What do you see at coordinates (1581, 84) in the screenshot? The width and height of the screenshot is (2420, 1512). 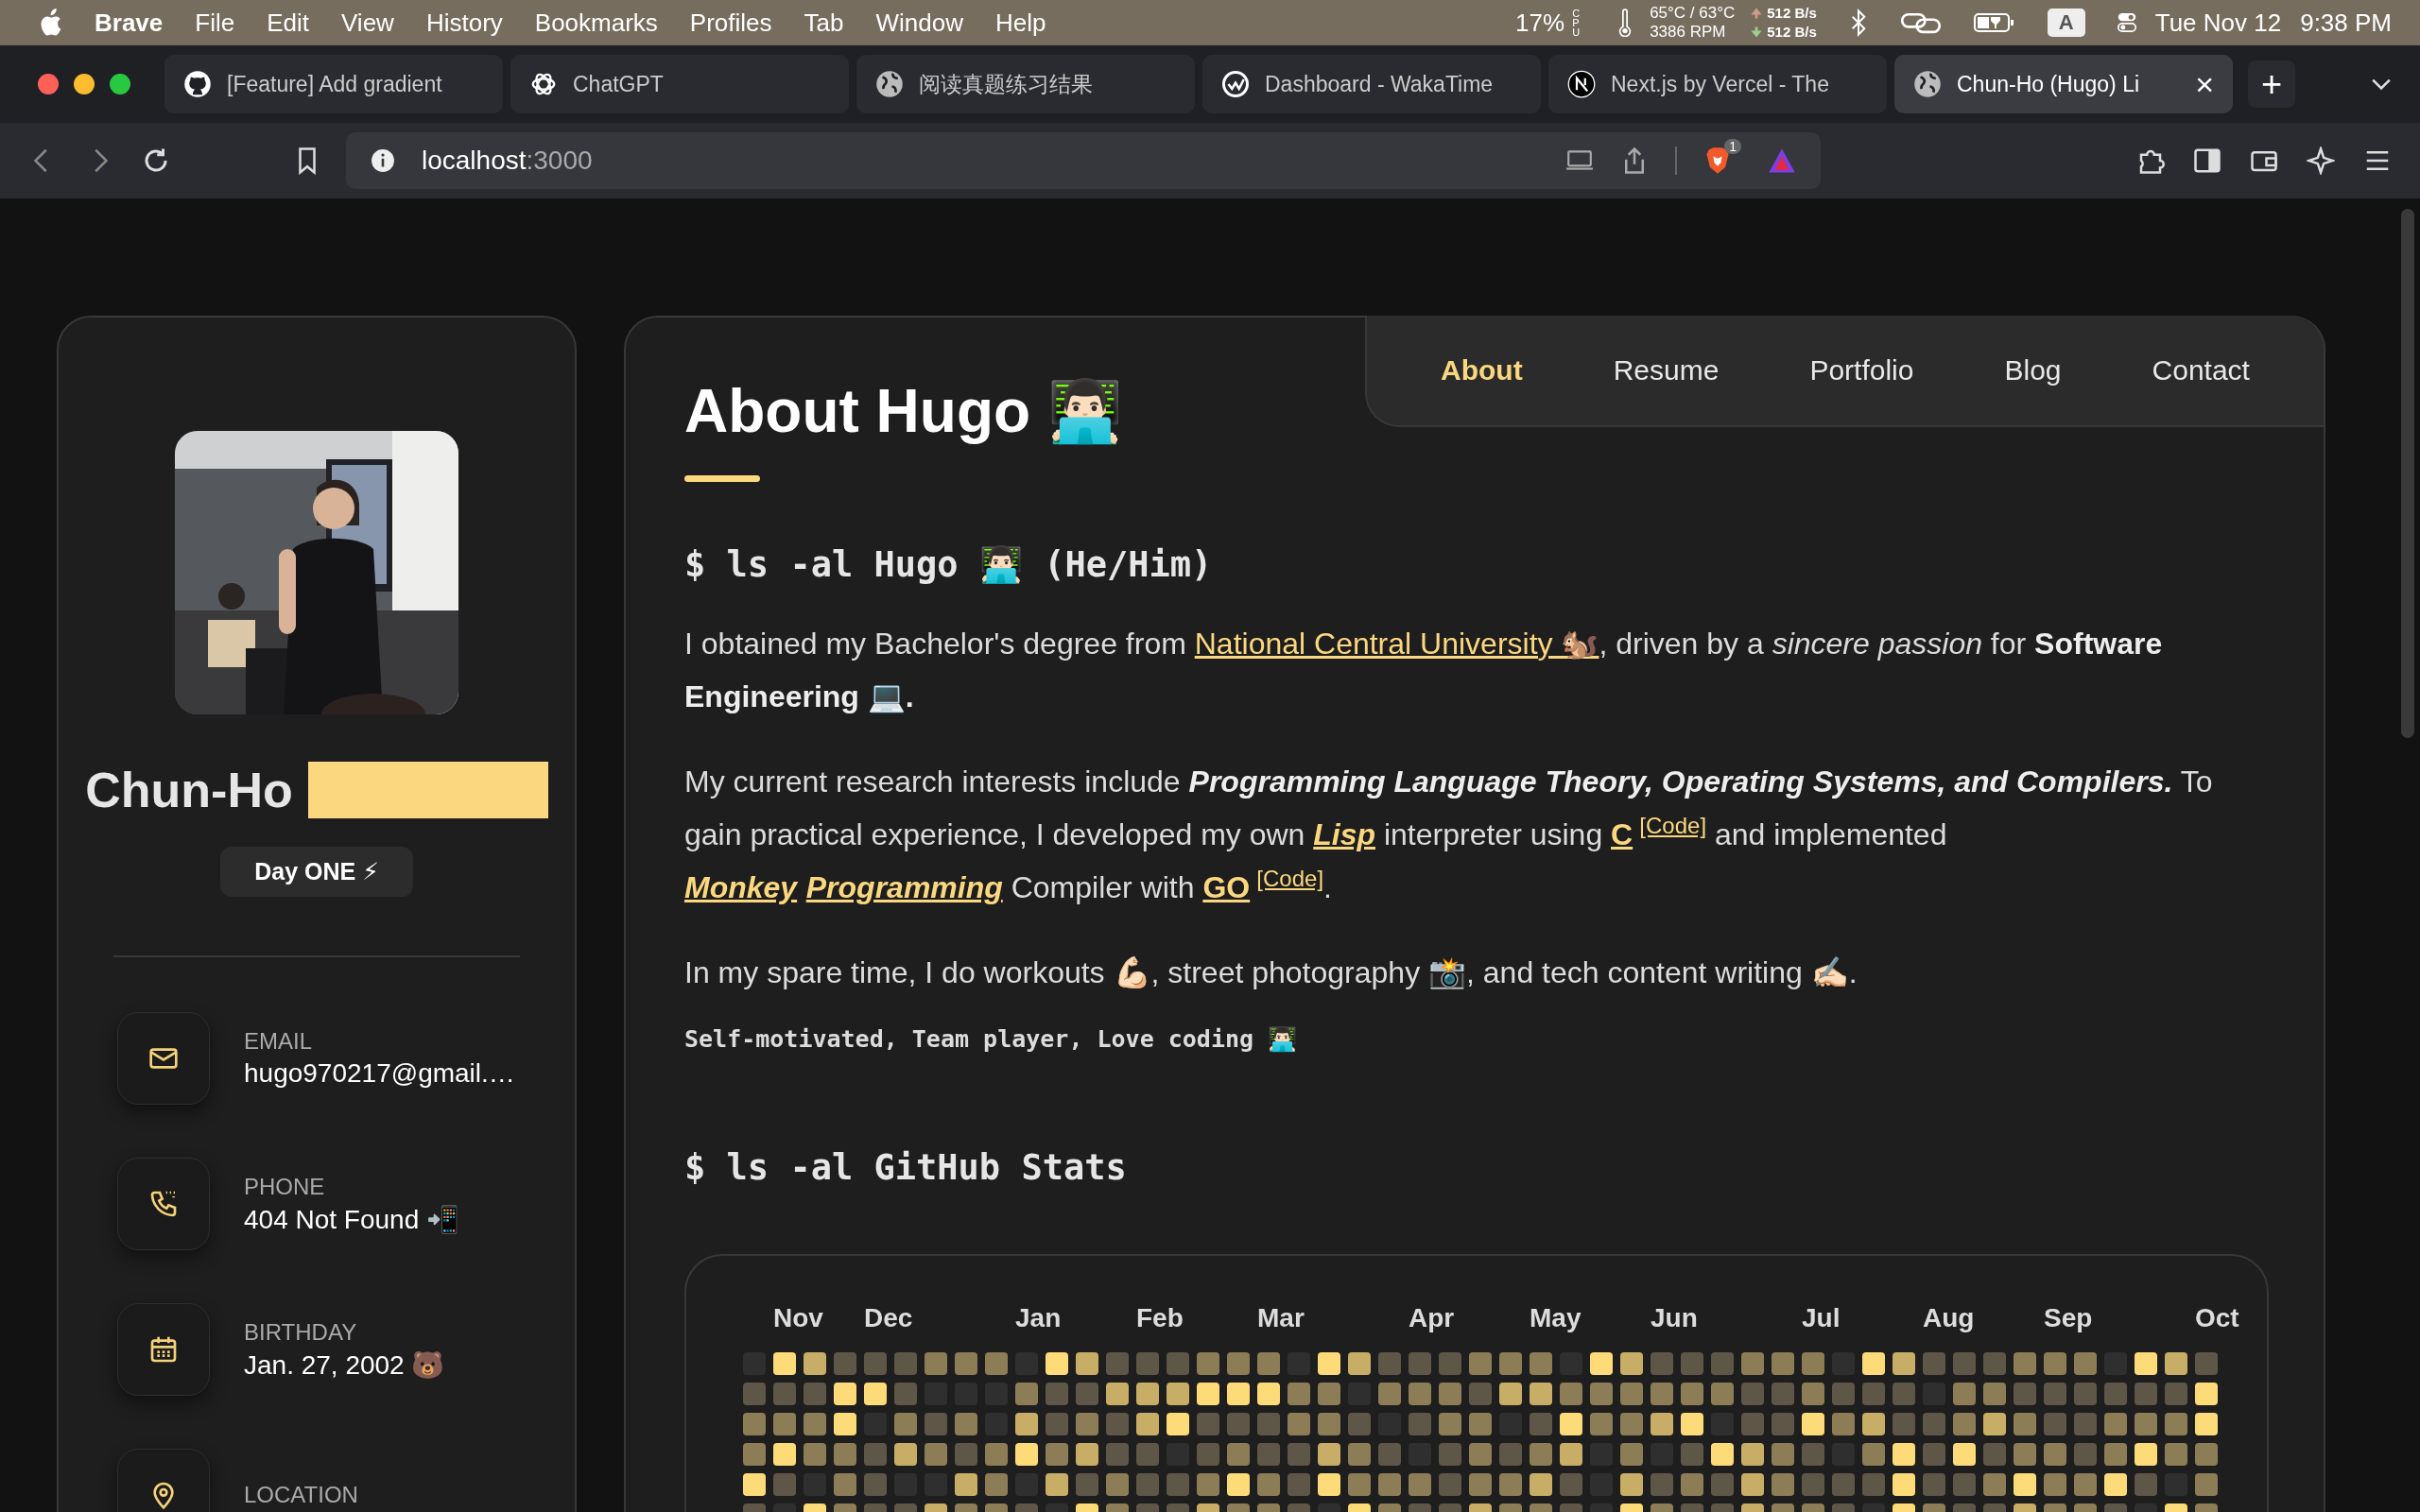 I see `next-icon` at bounding box center [1581, 84].